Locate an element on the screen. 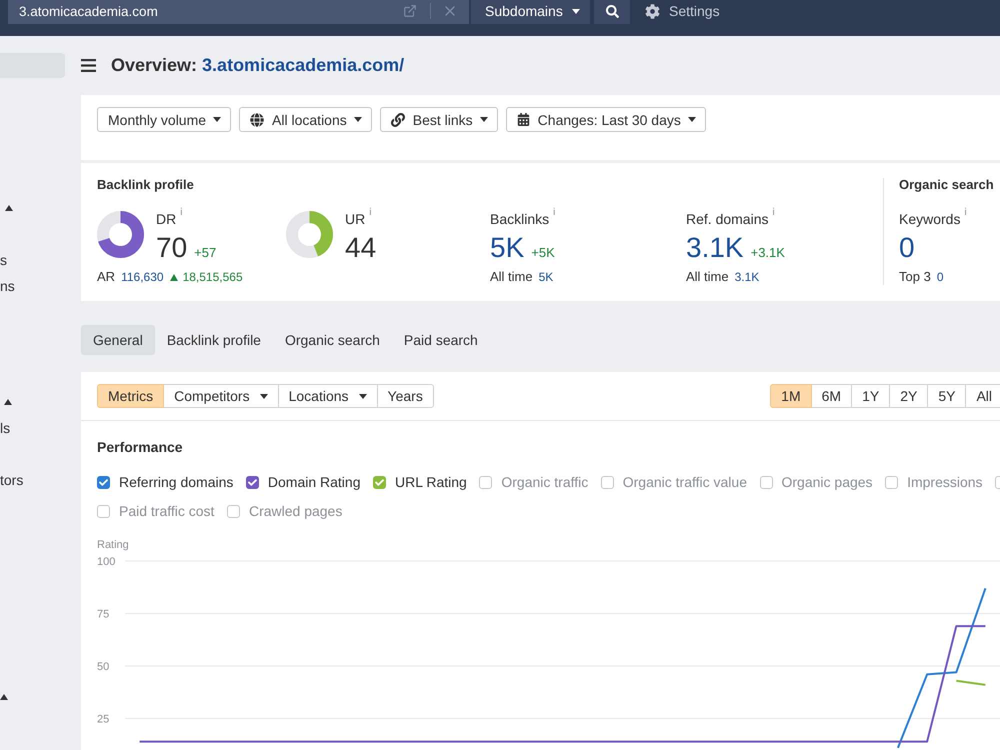 Image resolution: width=1000 pixels, height=750 pixels. tab: Organic search is located at coordinates (332, 340).